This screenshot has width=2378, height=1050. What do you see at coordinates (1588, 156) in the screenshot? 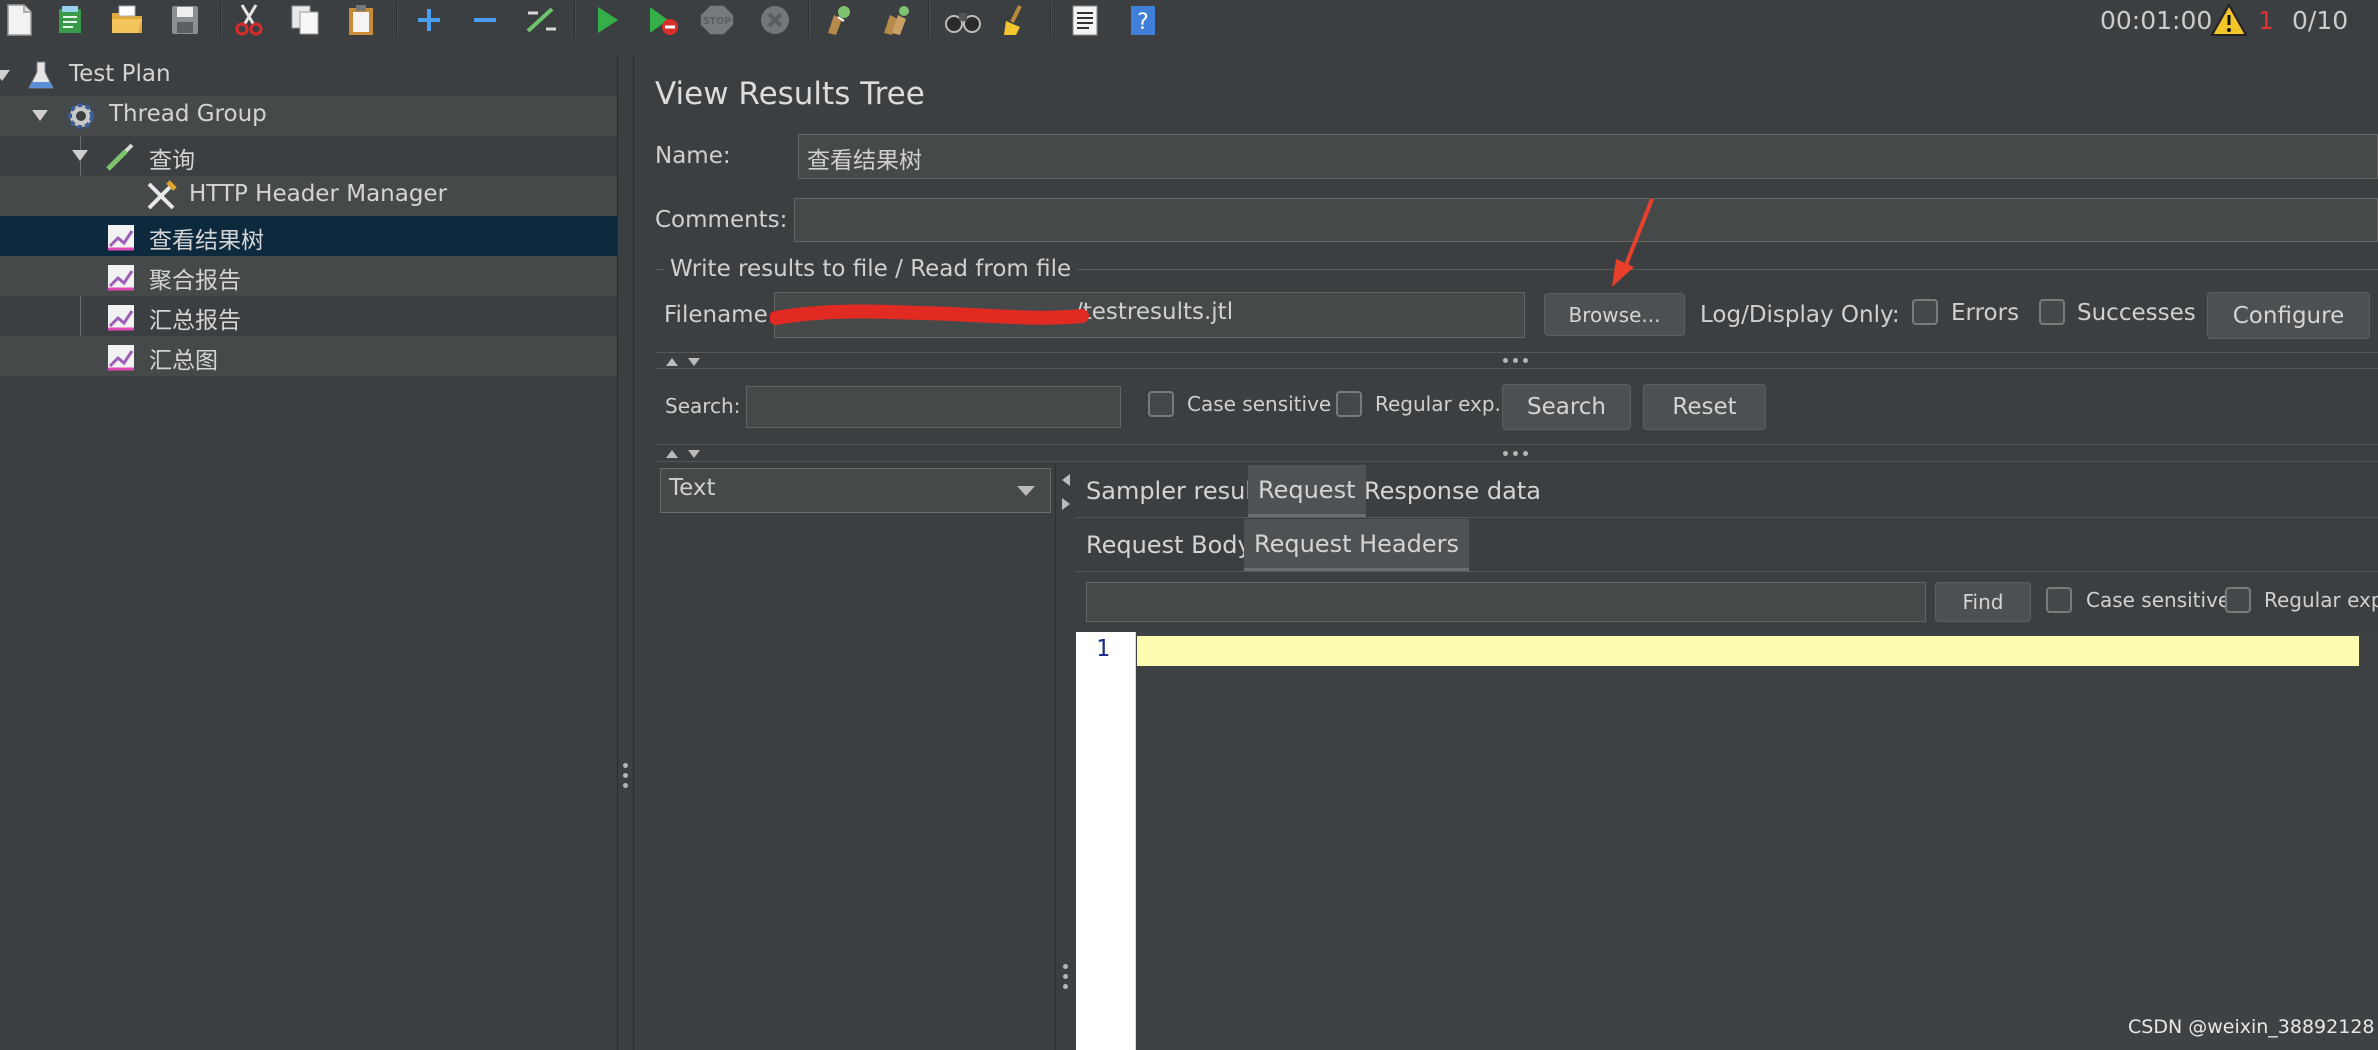
I see `name-field: 查看结果树` at bounding box center [1588, 156].